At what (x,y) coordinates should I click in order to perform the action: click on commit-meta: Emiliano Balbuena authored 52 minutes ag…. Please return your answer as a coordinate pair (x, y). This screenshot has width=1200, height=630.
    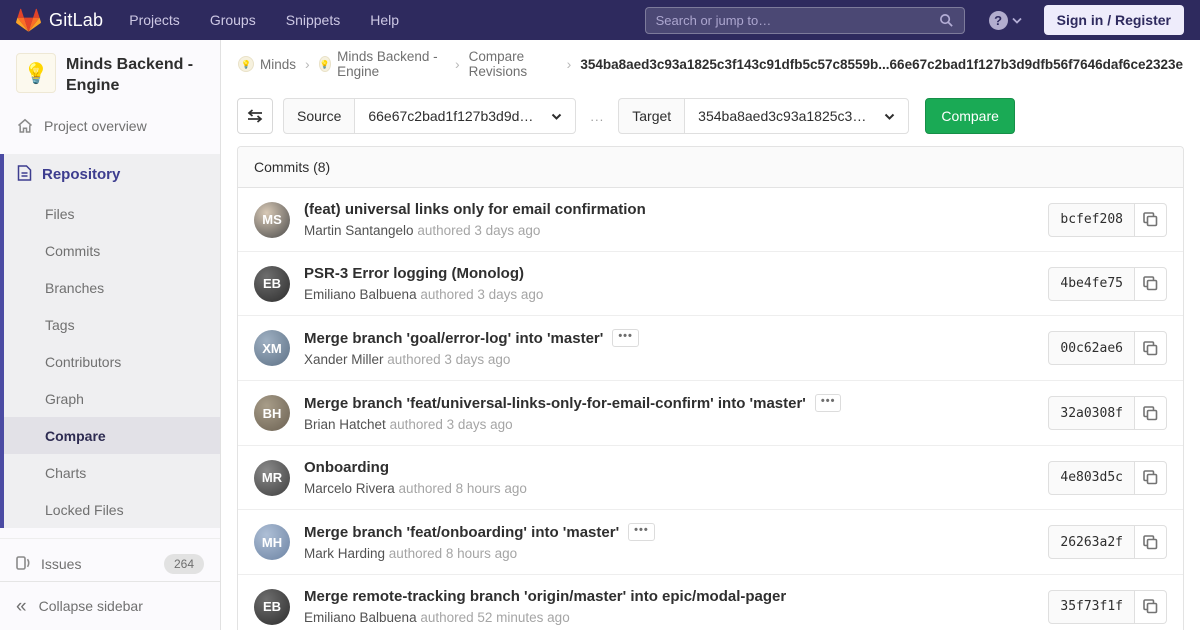
    Looking at the image, I should click on (669, 617).